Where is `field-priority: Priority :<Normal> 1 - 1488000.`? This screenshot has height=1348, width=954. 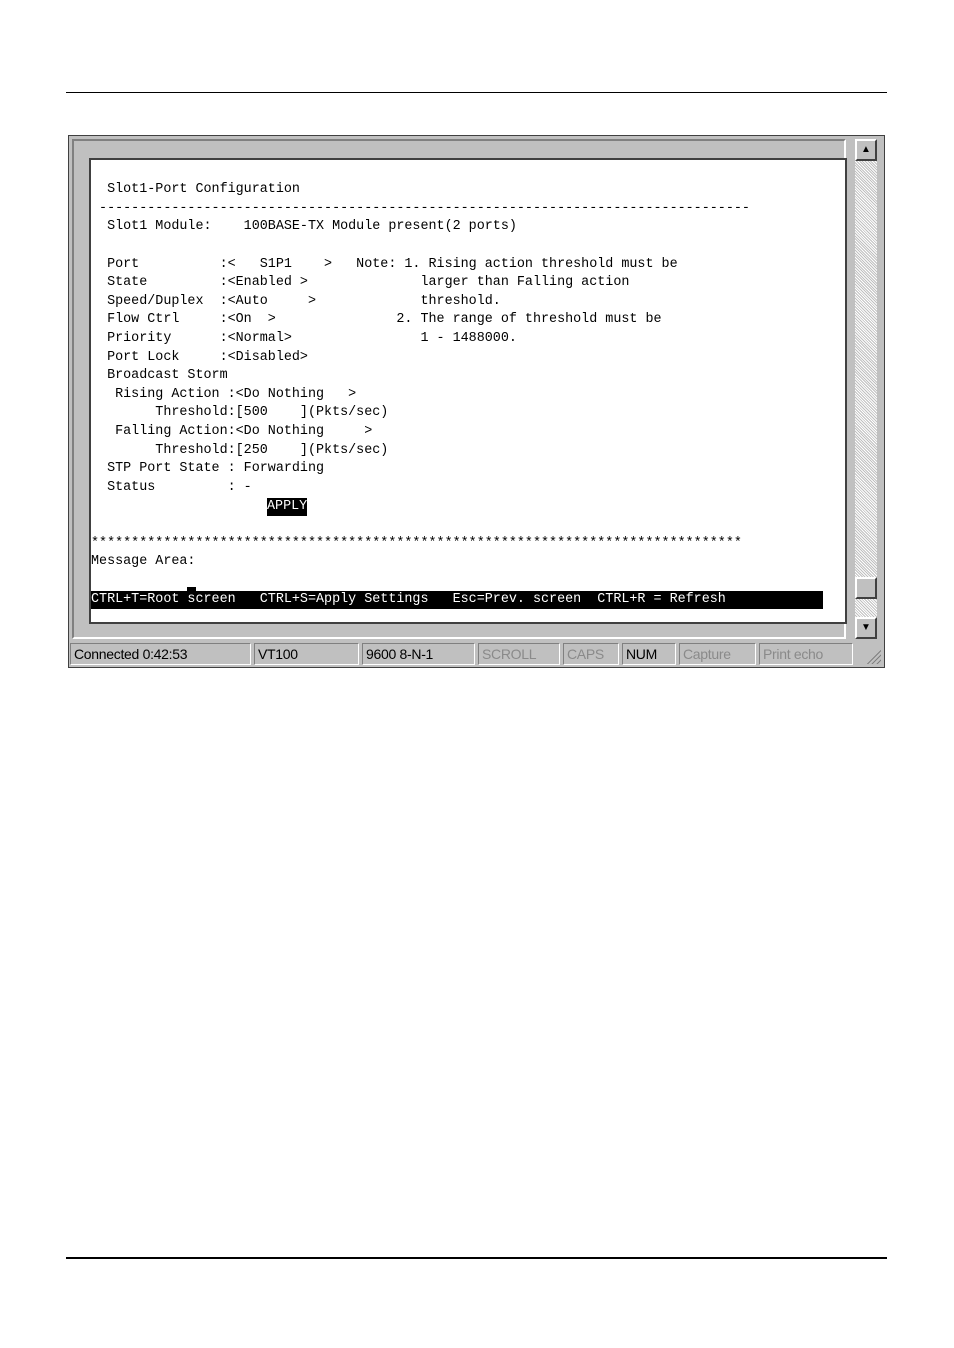
field-priority: Priority :<Normal> 1 - 1488000. is located at coordinates (304, 339).